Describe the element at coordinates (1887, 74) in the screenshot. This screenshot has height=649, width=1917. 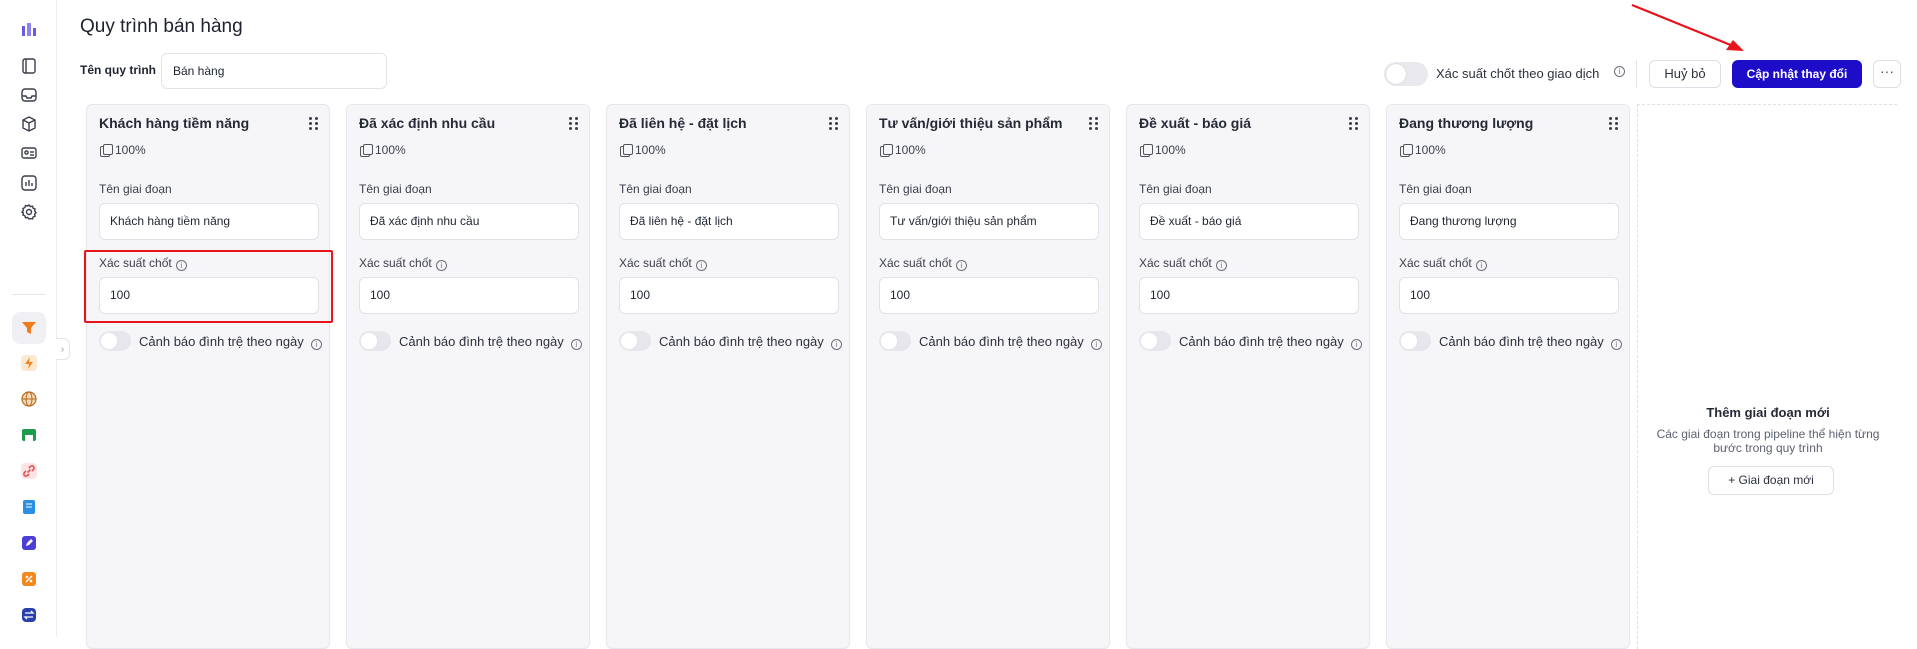
I see `more-options-button: ···` at that location.